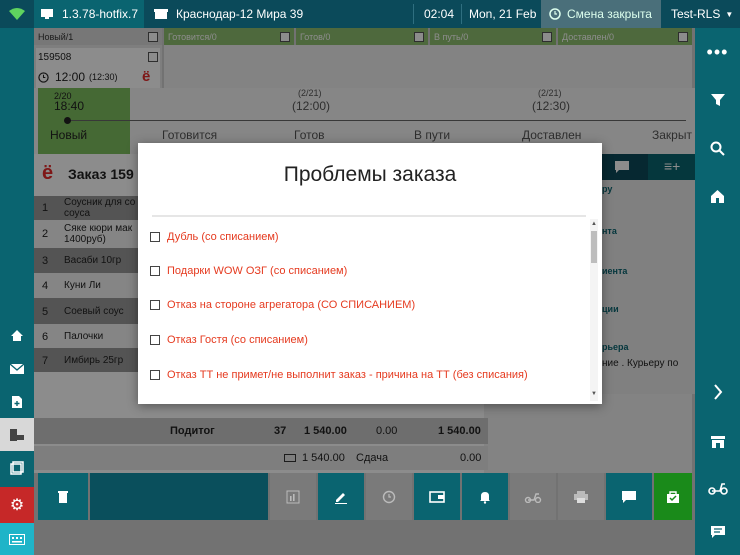  What do you see at coordinates (370, 174) in the screenshot?
I see `dialog-title: Проблемы заказа` at bounding box center [370, 174].